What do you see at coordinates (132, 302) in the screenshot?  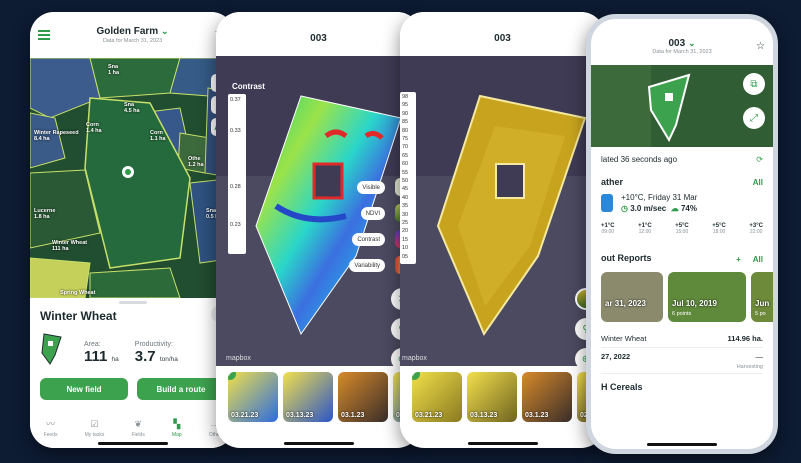 I see `sheet-handle` at bounding box center [132, 302].